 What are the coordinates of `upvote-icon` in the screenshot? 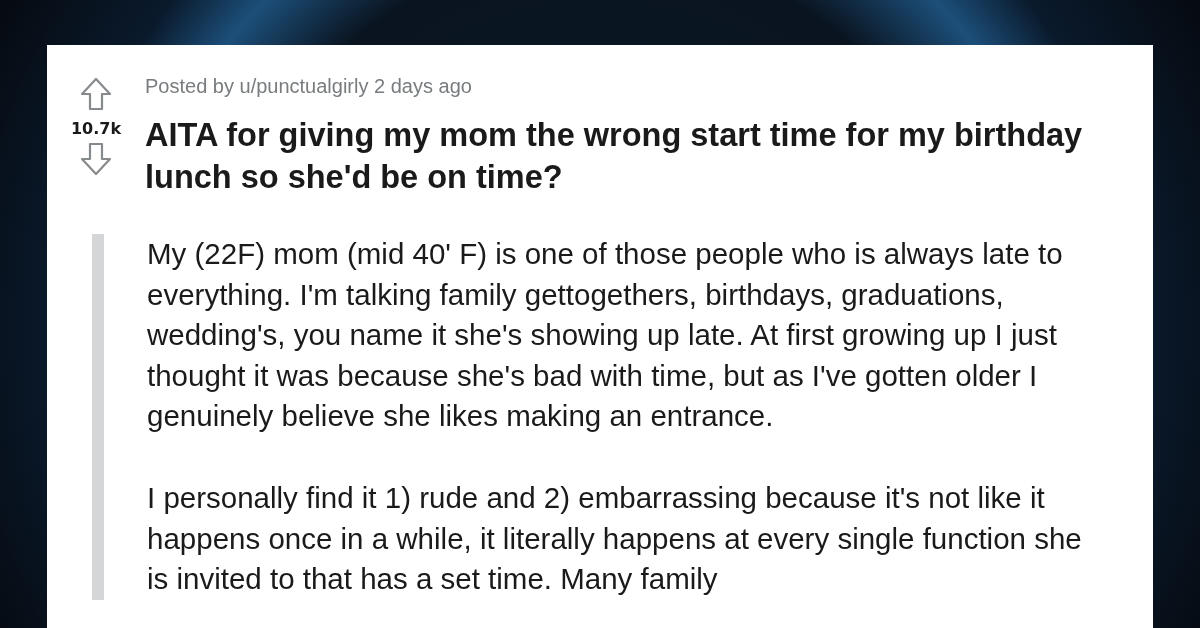 It's located at (96, 94).